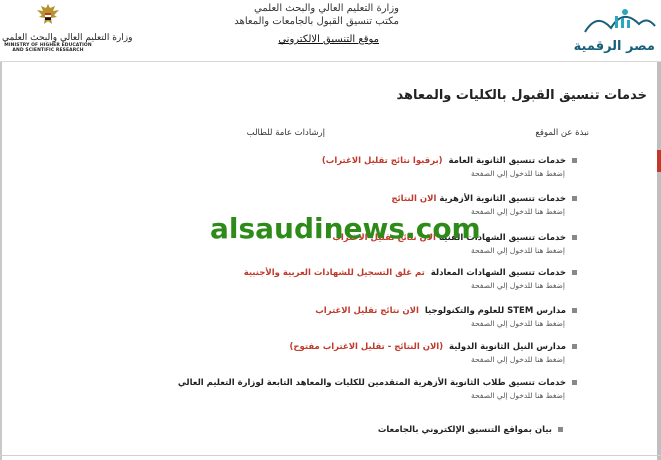 This screenshot has width=661, height=460. Describe the element at coordinates (414, 199) in the screenshot. I see `service-status: الان النتائج` at that location.